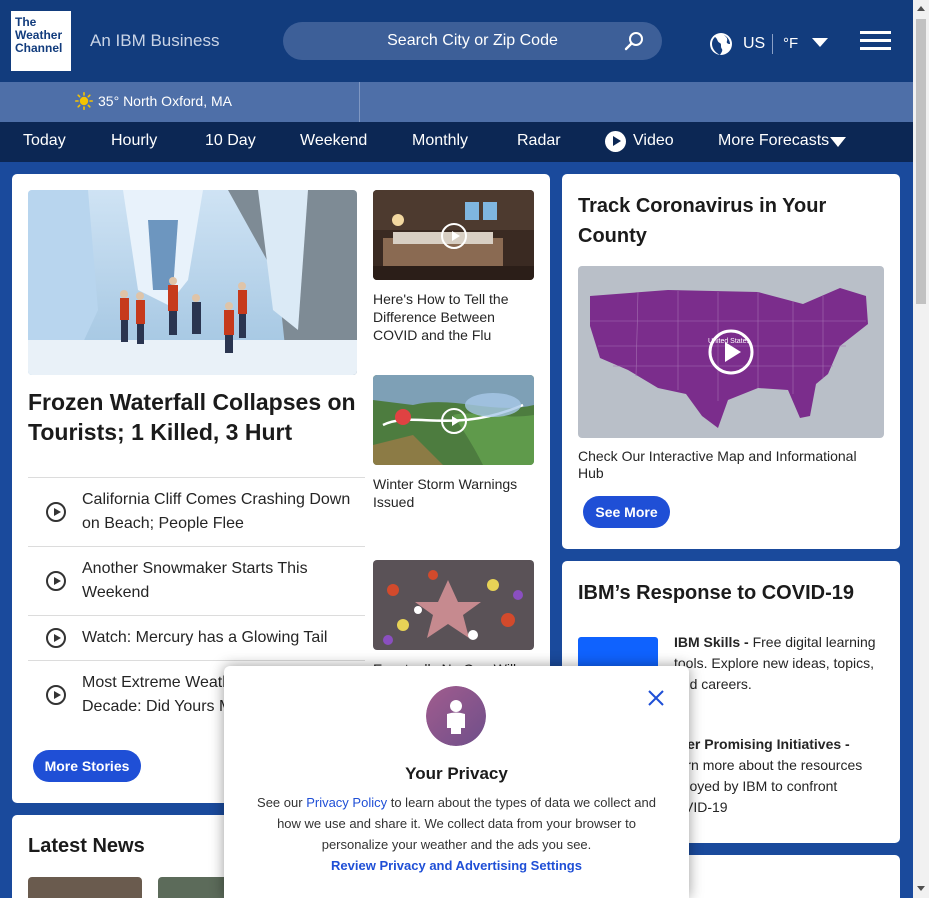  I want to click on privacy-policy-link: Privacy Policy, so click(346, 802).